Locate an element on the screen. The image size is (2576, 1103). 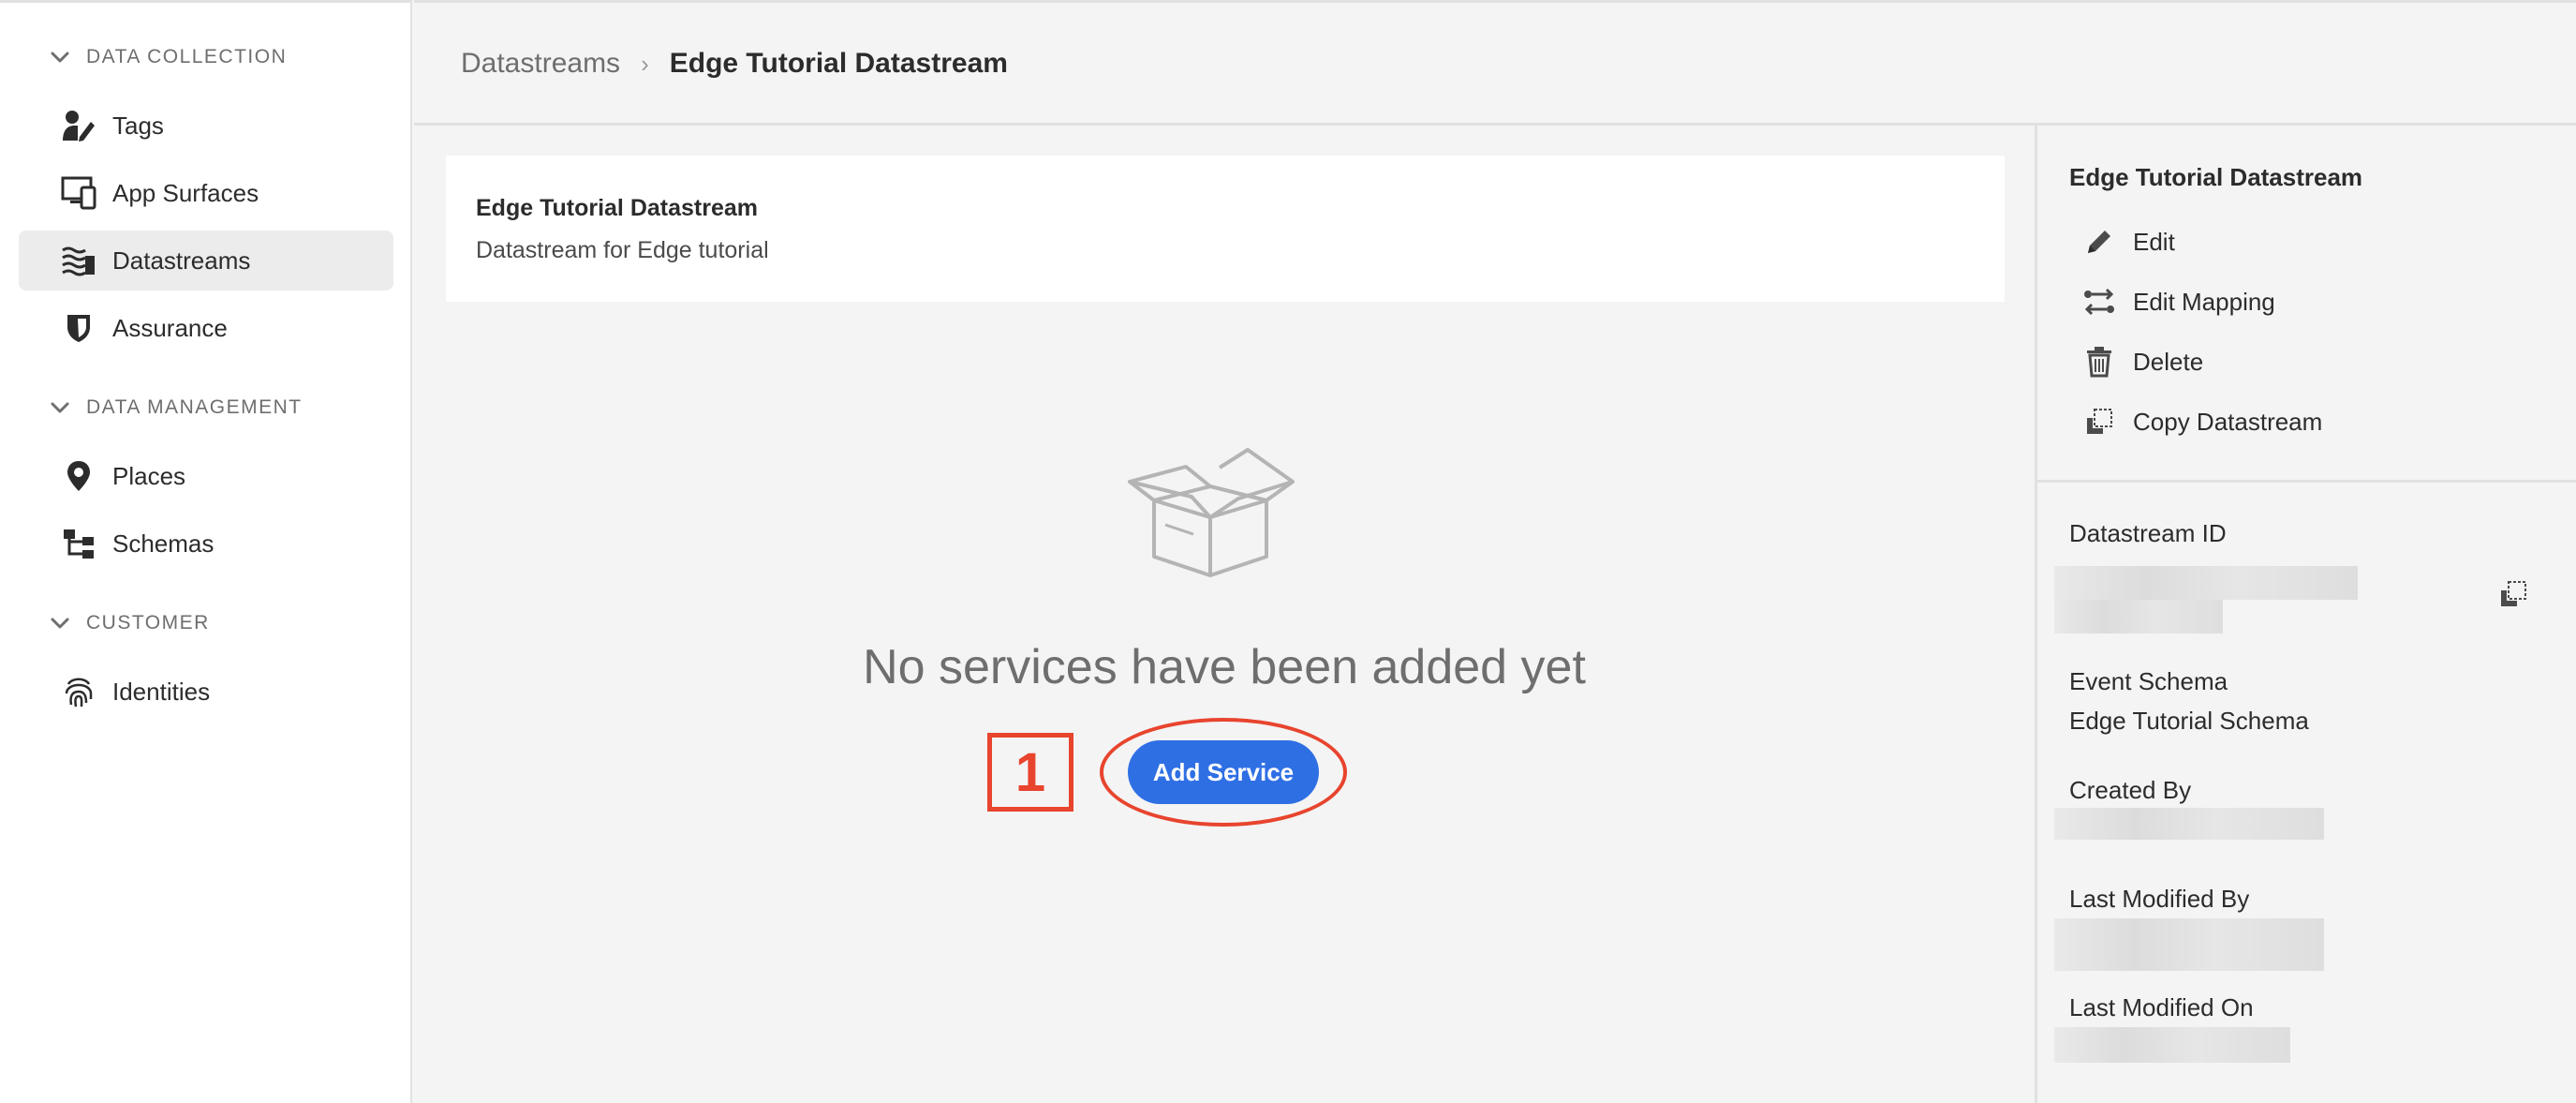
redacted-last-modified-by is located at coordinates (2189, 945).